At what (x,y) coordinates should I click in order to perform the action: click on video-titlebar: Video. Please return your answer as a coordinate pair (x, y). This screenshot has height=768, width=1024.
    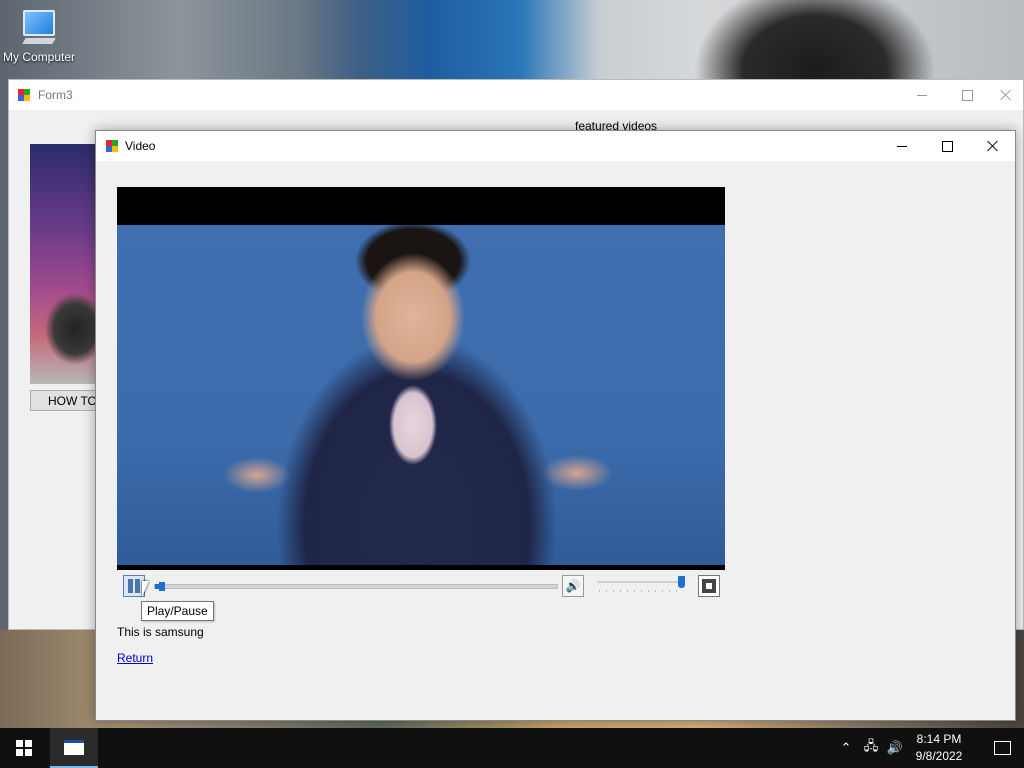
    Looking at the image, I should click on (555, 146).